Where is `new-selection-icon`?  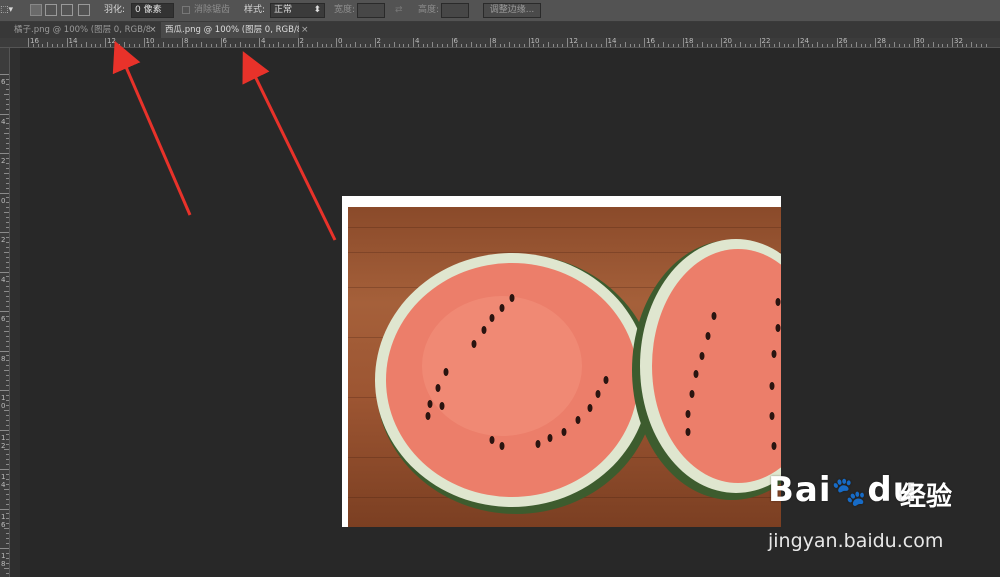 new-selection-icon is located at coordinates (36, 10).